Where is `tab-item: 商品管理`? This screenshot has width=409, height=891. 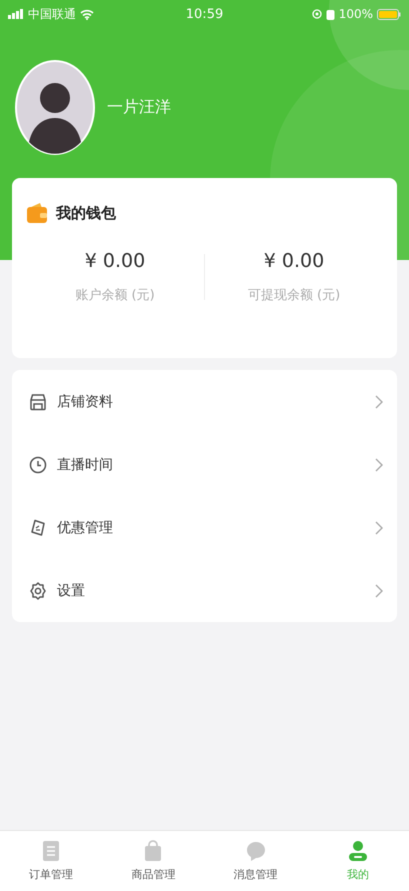
tab-item: 商品管理 is located at coordinates (153, 861).